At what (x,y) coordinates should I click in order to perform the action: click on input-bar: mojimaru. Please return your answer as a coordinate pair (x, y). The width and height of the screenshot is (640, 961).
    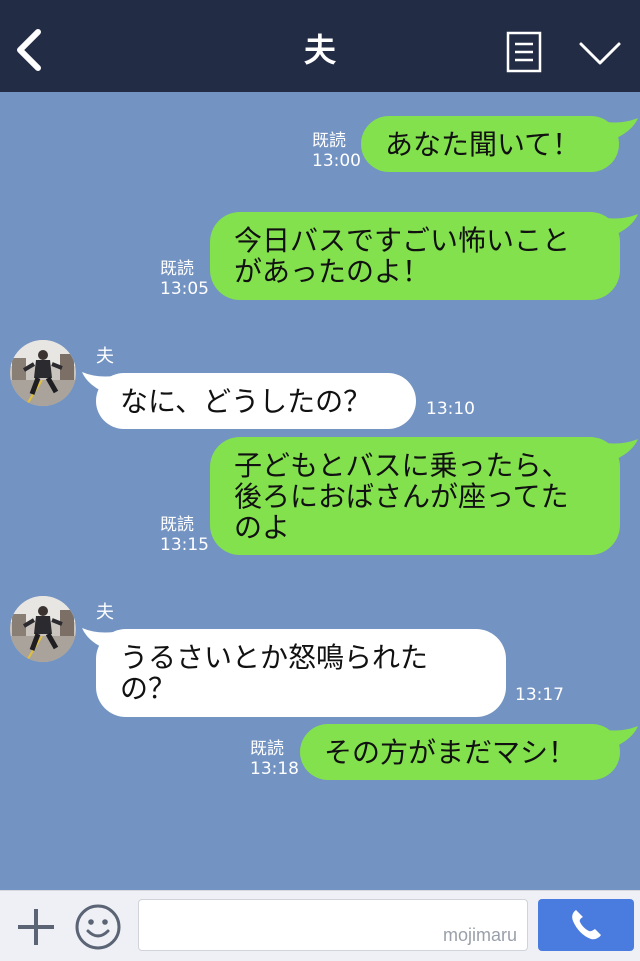
    Looking at the image, I should click on (320, 925).